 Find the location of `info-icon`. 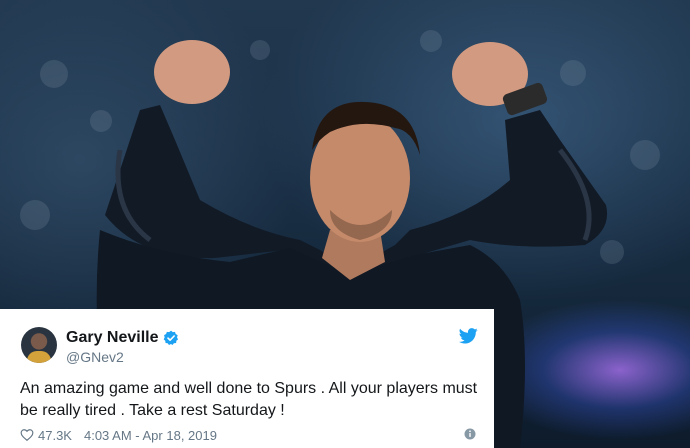

info-icon is located at coordinates (470, 434).